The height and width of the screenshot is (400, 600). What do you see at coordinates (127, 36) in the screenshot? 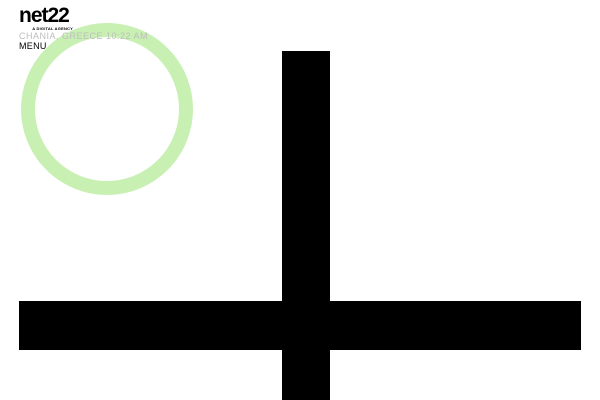
I see `local-time: 10:22 AM` at bounding box center [127, 36].